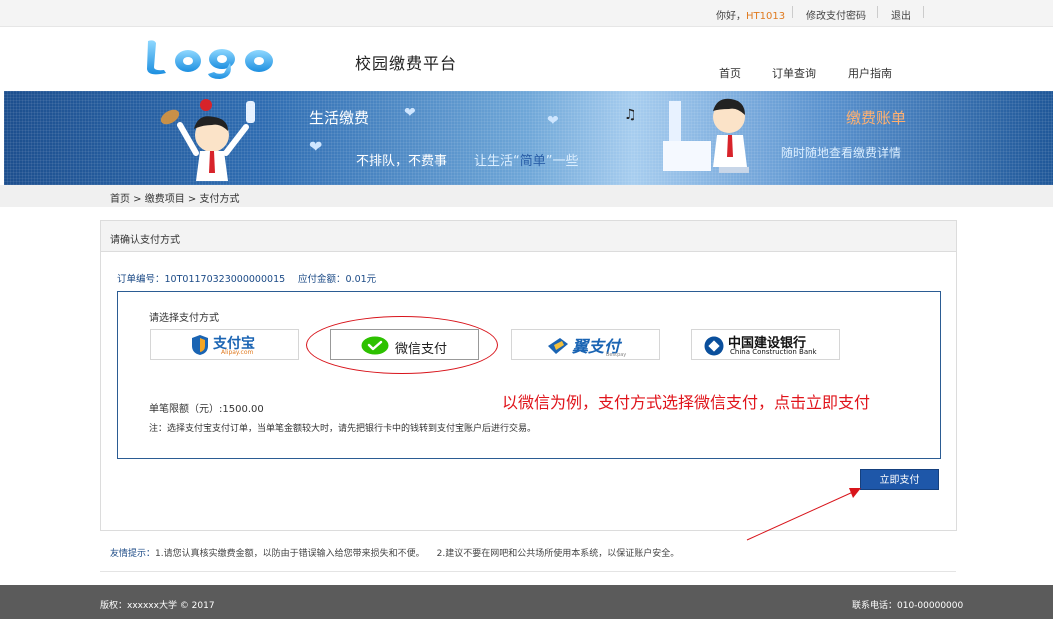  What do you see at coordinates (558, 554) in the screenshot?
I see `tip-2: 2.建议不要在网吧和公共场所使用本系统，以保证账户安全。` at bounding box center [558, 554].